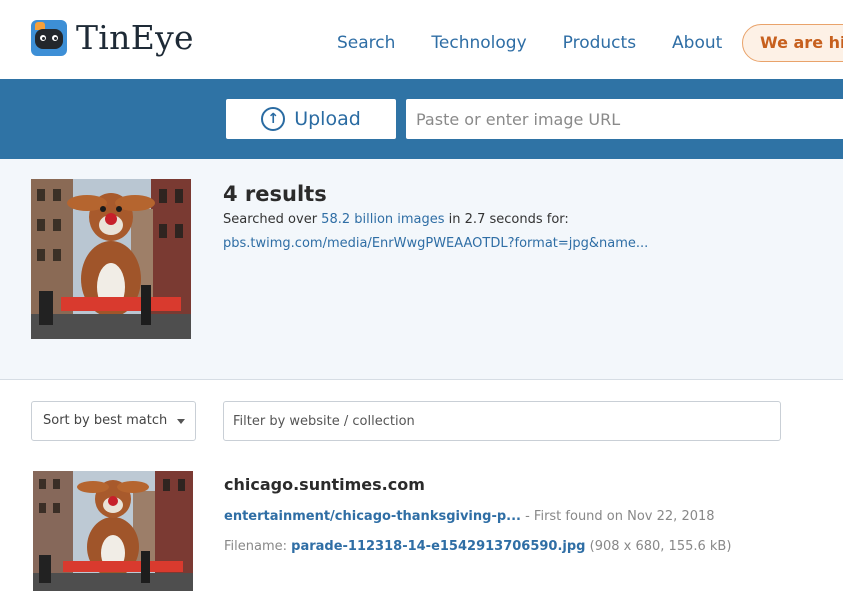 The image size is (843, 603). Describe the element at coordinates (135, 37) in the screenshot. I see `logo-text: TinEye` at that location.